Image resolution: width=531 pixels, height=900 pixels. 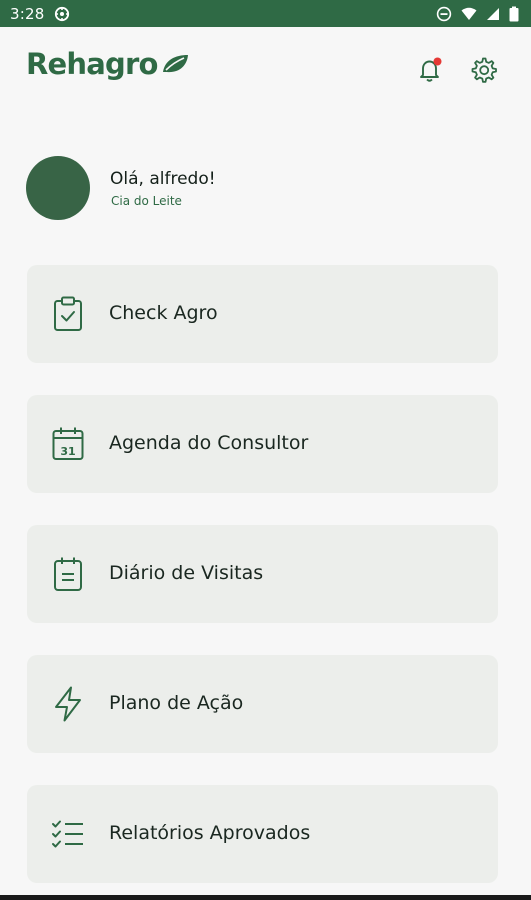 What do you see at coordinates (266, 189) in the screenshot?
I see `profile-section: Olá, alfredo! Cia do Leite` at bounding box center [266, 189].